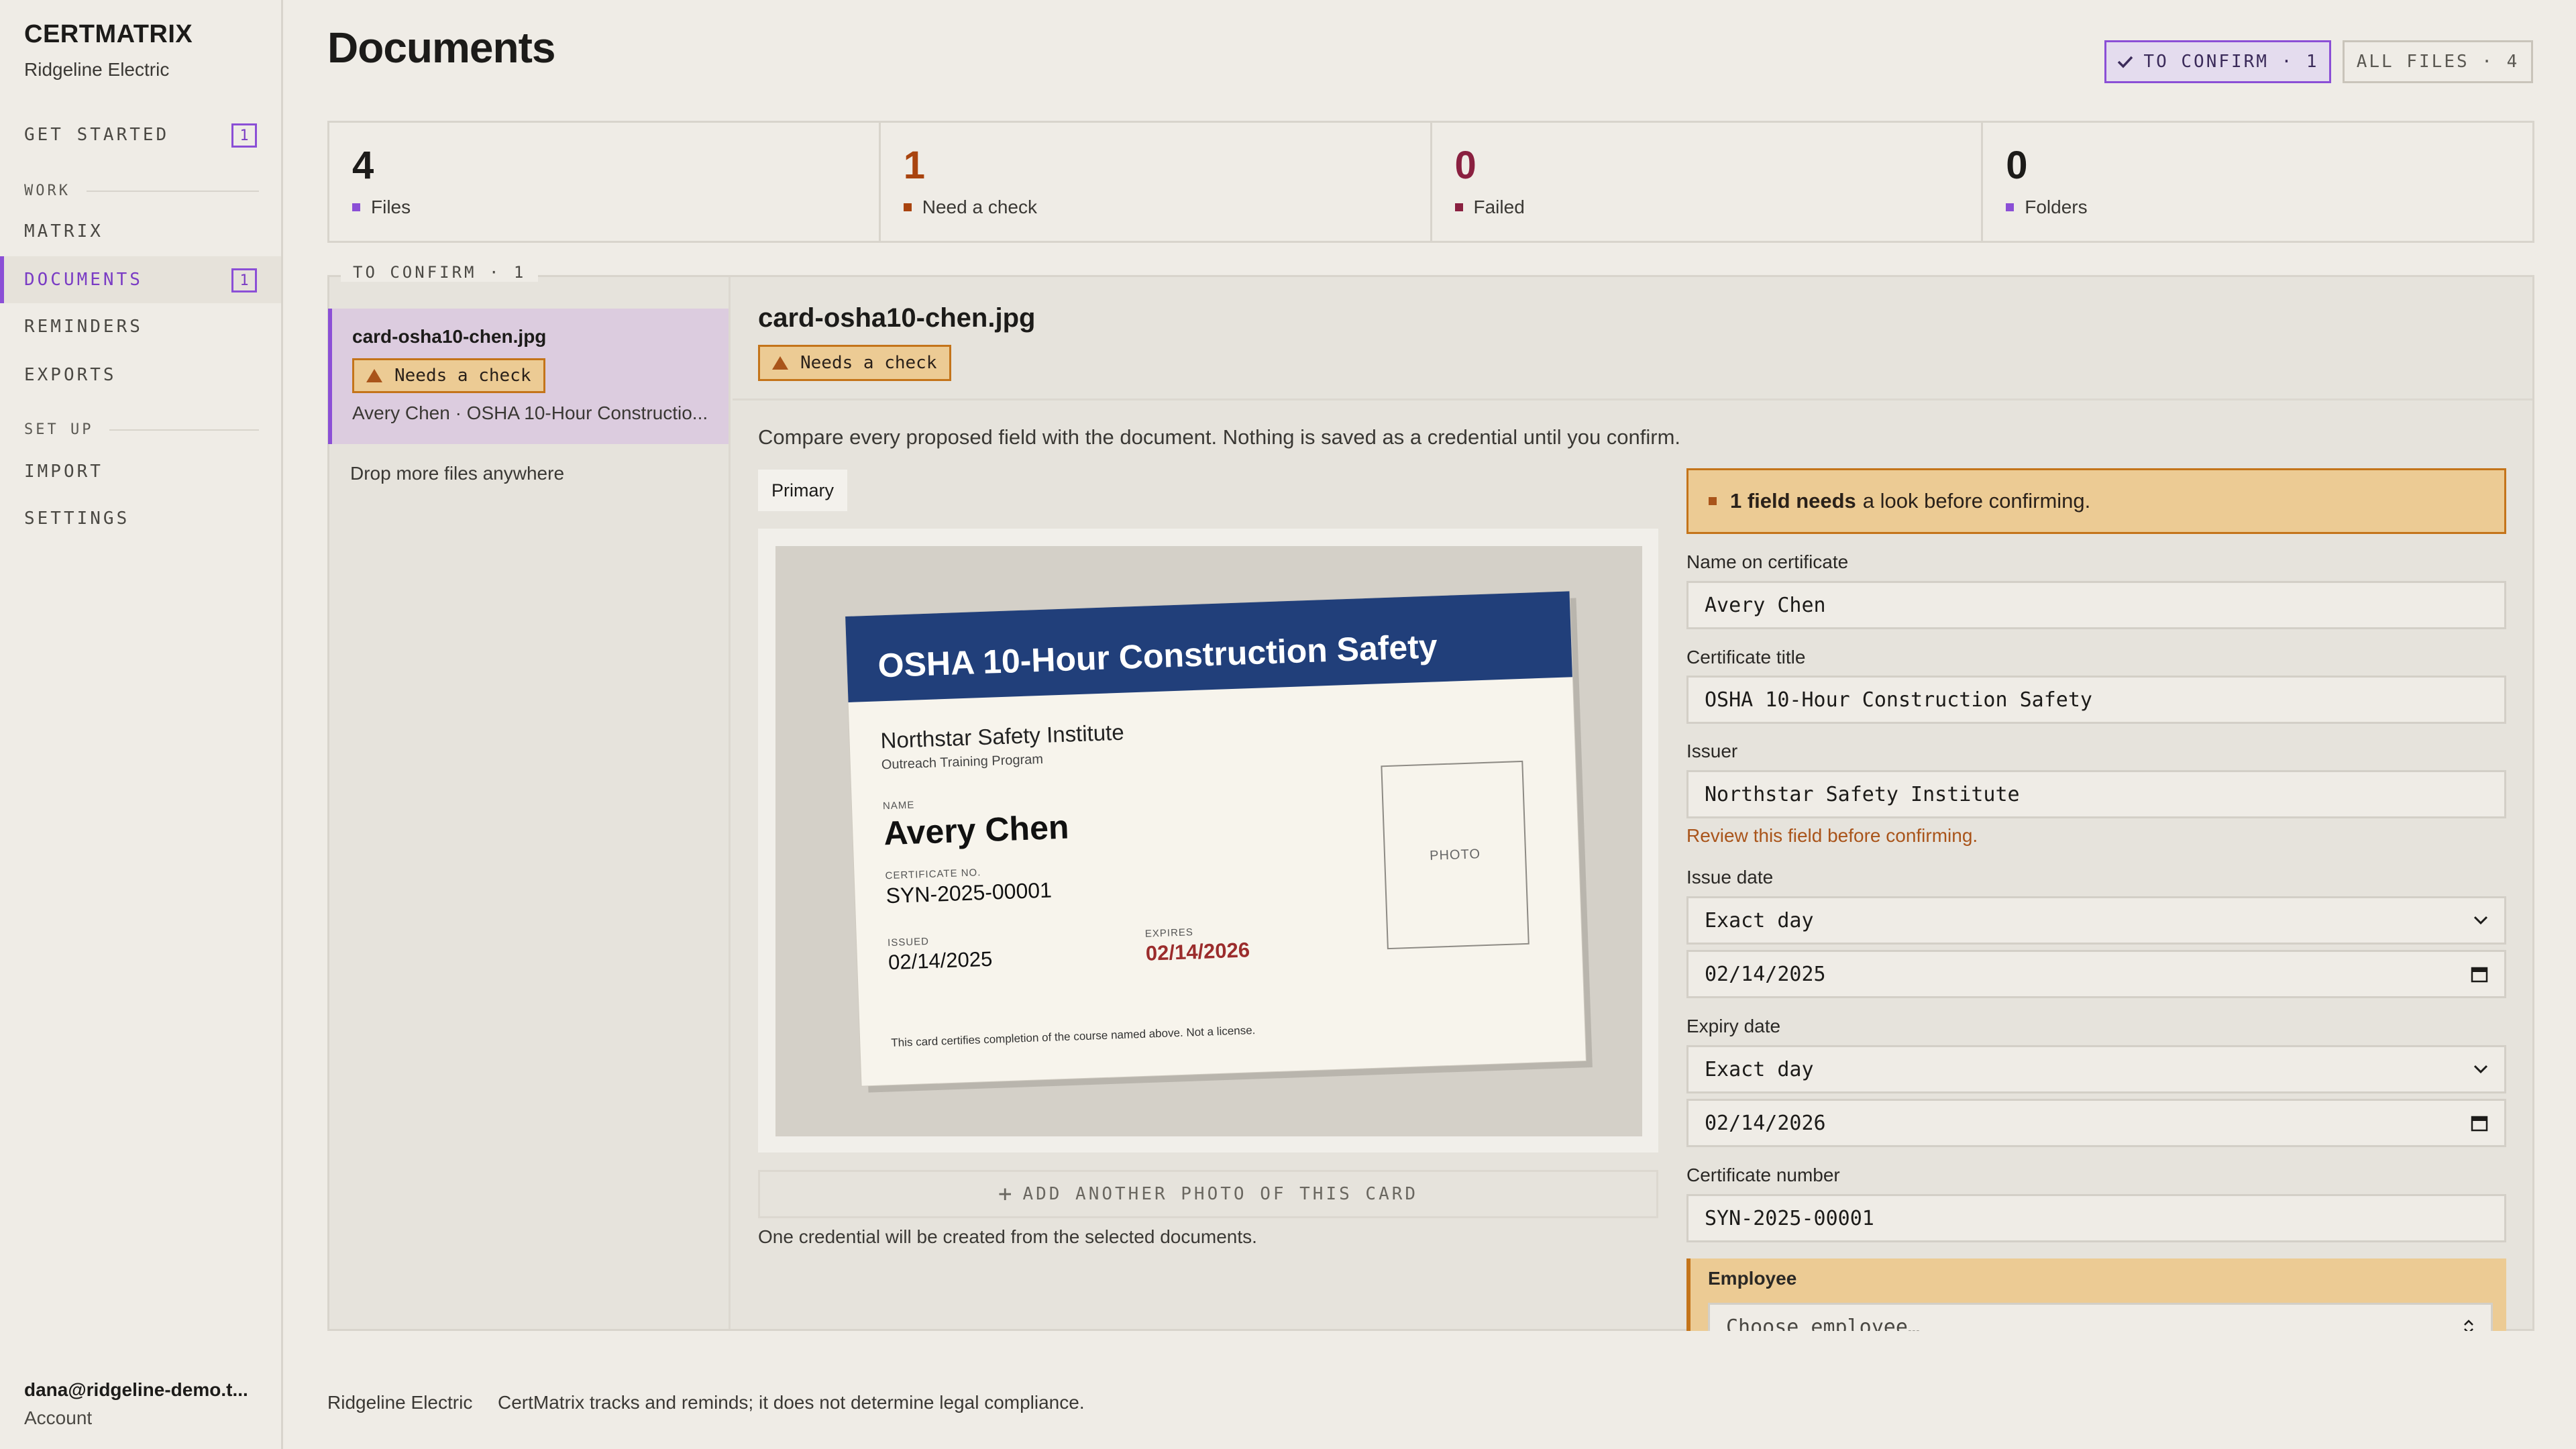 The image size is (2576, 1449). I want to click on stat-folders: 0 Folders, so click(2257, 182).